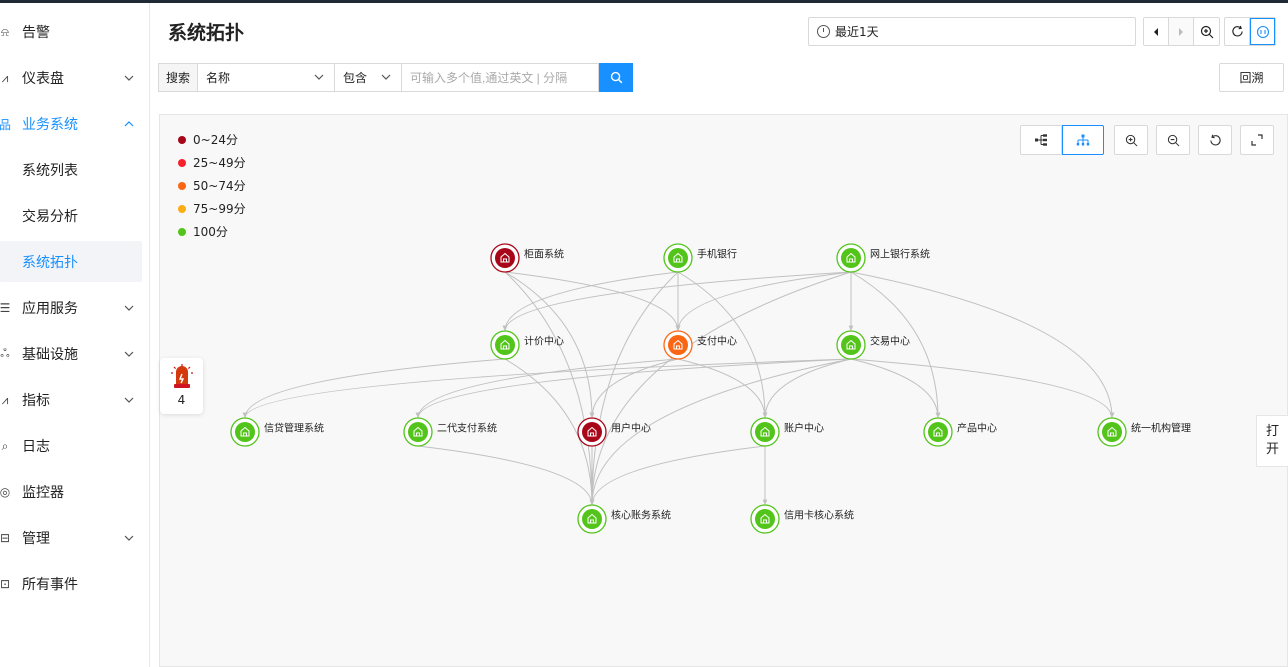 The width and height of the screenshot is (1288, 667). I want to click on fullscreen-button, so click(1257, 140).